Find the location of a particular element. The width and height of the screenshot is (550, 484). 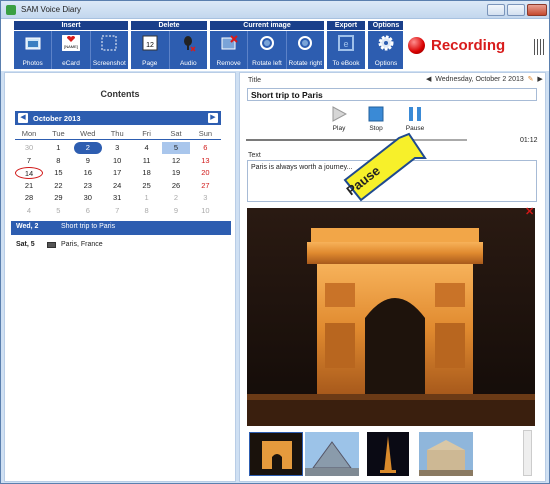

group-options: Options Options is located at coordinates (386, 45).